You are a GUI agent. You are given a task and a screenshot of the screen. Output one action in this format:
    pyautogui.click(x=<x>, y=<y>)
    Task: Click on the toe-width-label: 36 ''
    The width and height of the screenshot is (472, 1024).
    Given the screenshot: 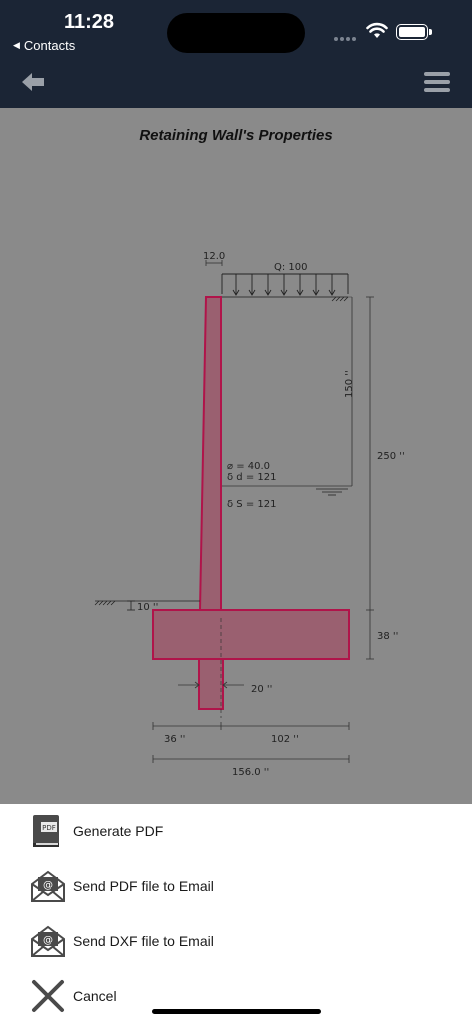 What is the action you would take?
    pyautogui.click(x=174, y=739)
    